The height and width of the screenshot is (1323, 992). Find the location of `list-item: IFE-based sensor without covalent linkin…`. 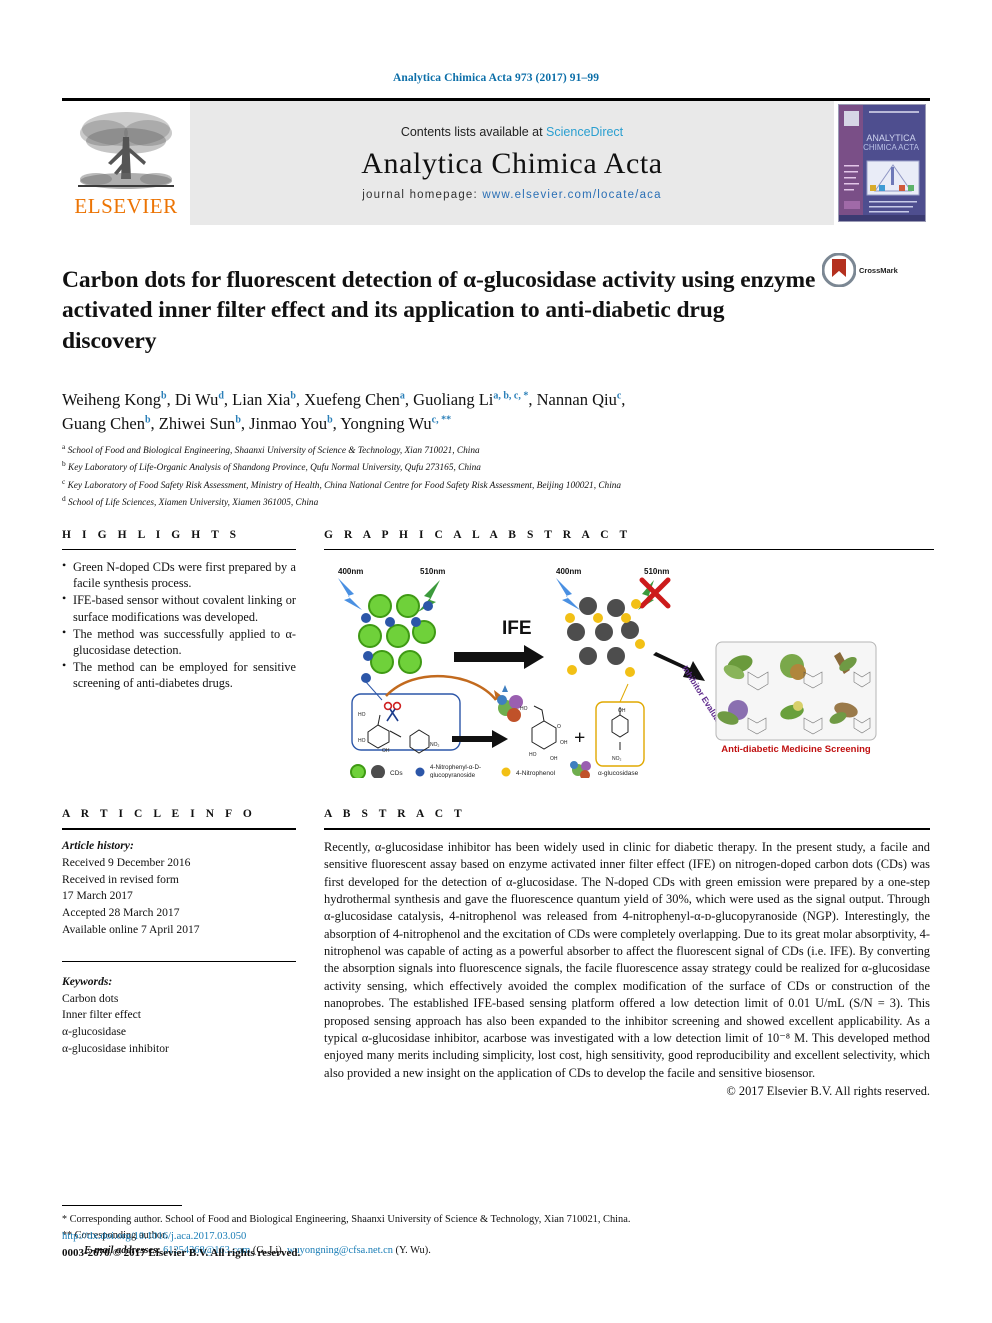

list-item: IFE-based sensor without covalent linkin… is located at coordinates (179, 607).